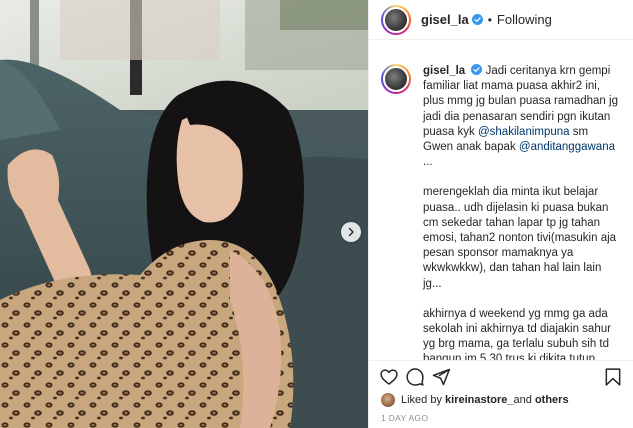 This screenshot has width=633, height=428. What do you see at coordinates (567, 147) in the screenshot?
I see `mention-link: @anditanggawana` at bounding box center [567, 147].